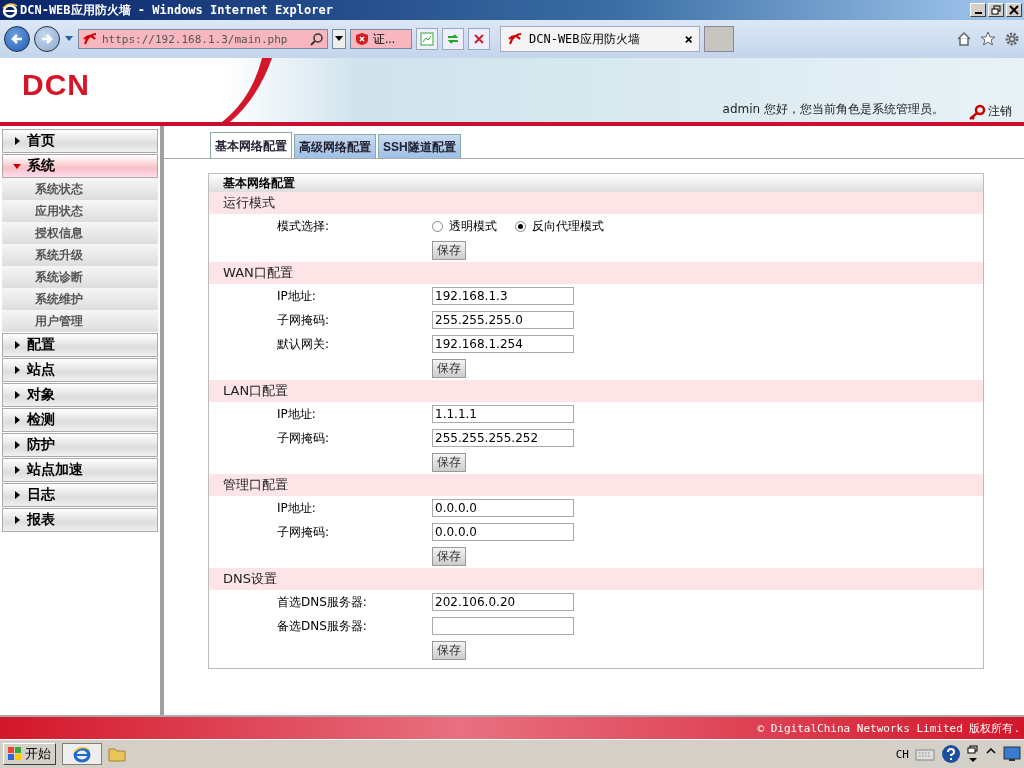 The height and width of the screenshot is (768, 1024). What do you see at coordinates (322, 602) in the screenshot?
I see `field-label: 首选DNS服务器:` at bounding box center [322, 602].